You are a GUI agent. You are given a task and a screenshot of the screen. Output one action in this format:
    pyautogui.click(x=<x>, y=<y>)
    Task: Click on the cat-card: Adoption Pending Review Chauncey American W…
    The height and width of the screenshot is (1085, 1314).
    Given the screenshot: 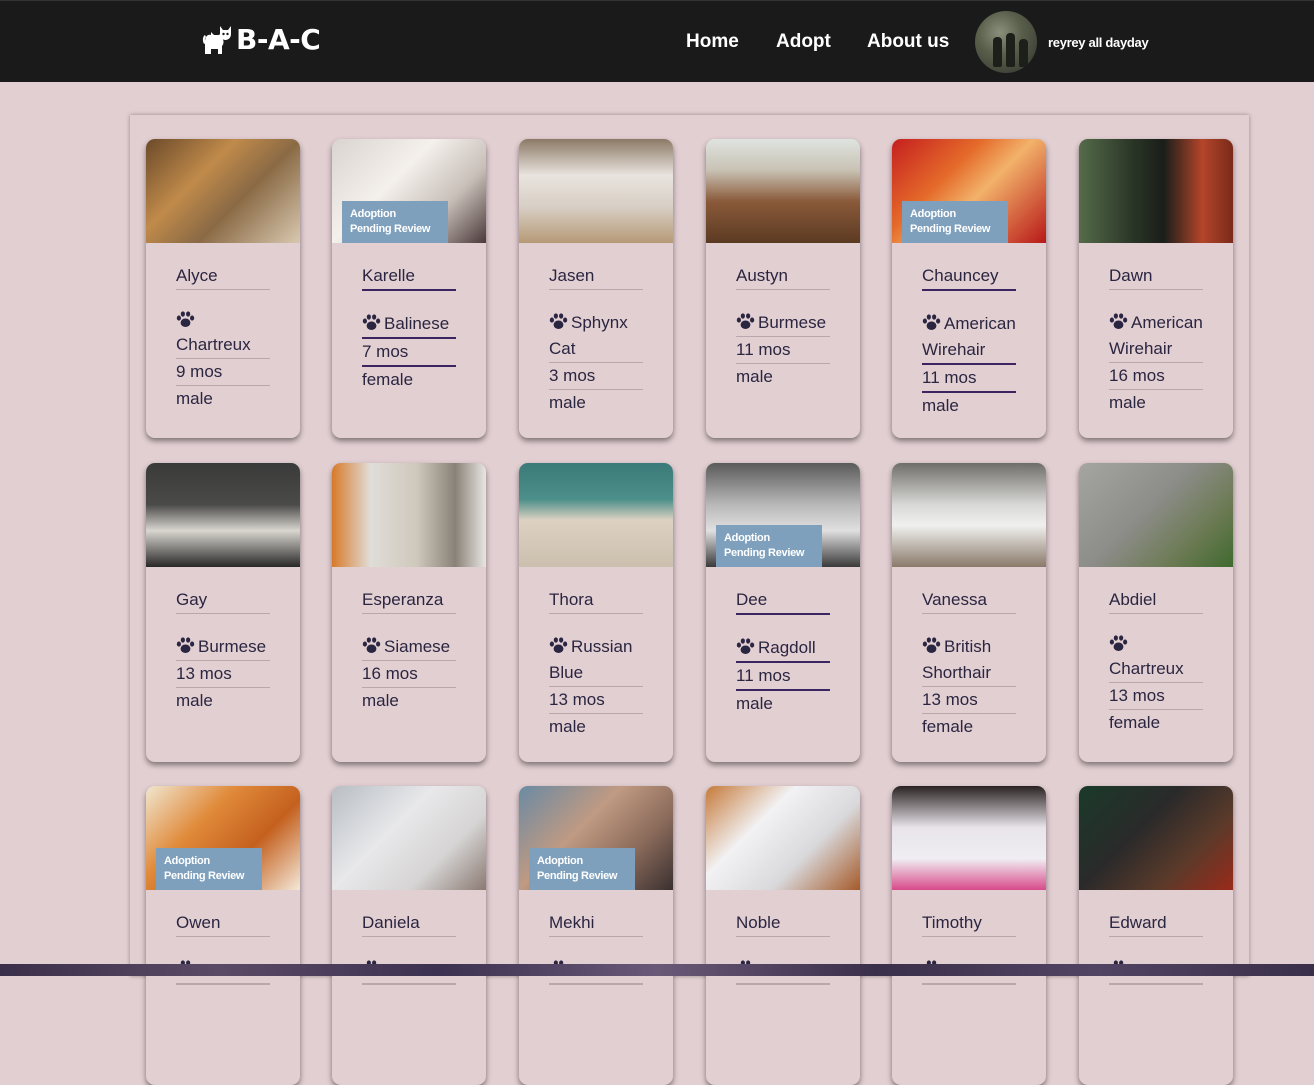 What is the action you would take?
    pyautogui.click(x=969, y=288)
    